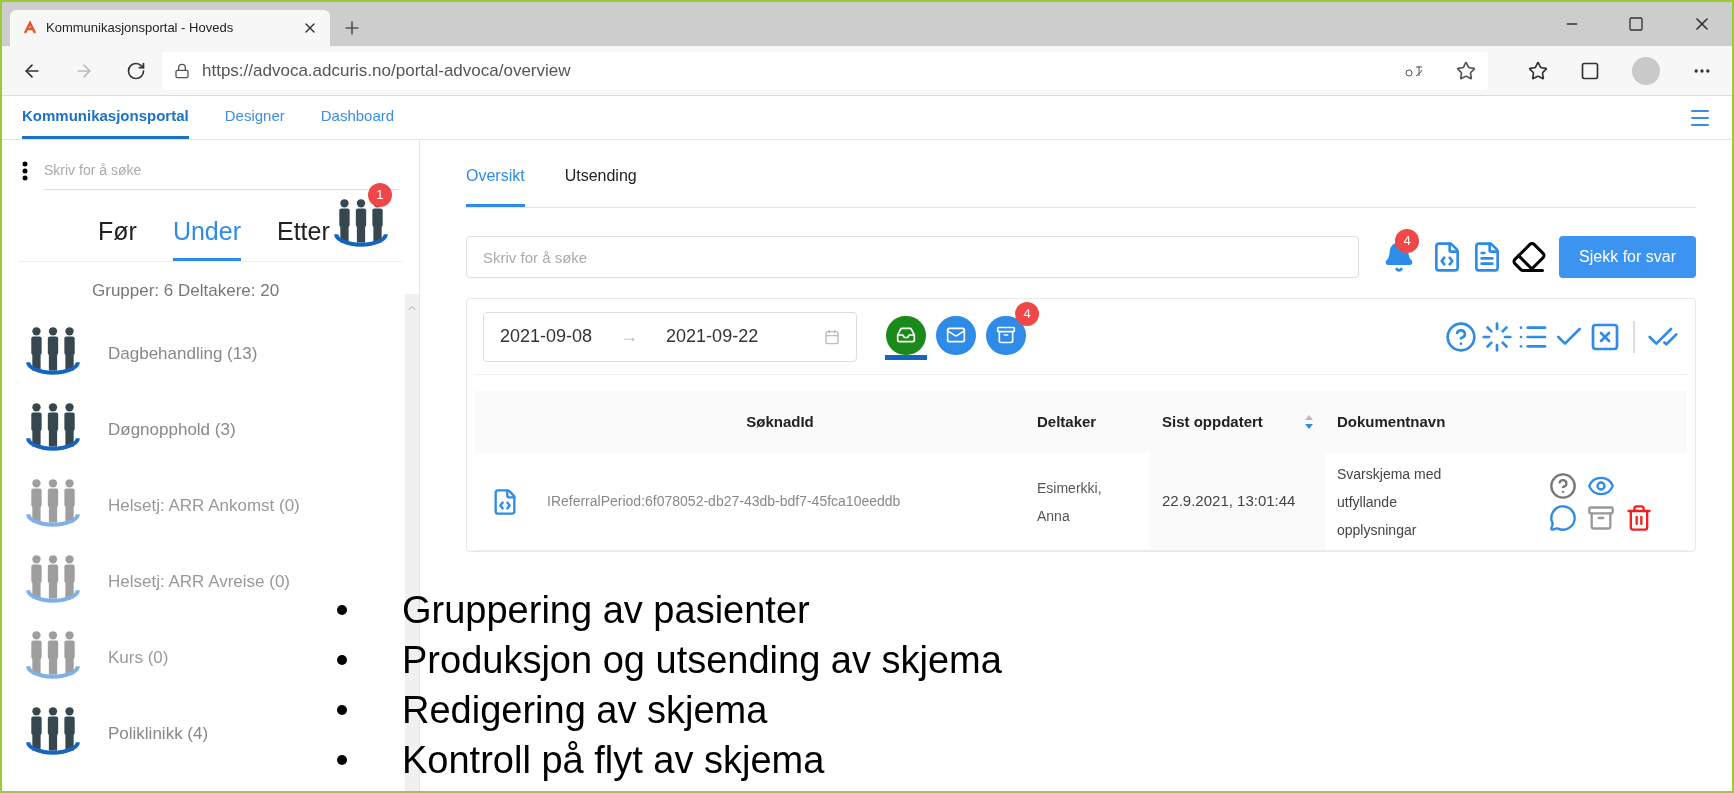  What do you see at coordinates (1237, 501) in the screenshot?
I see `table-cell: 22.9.2021, 13:01:44` at bounding box center [1237, 501].